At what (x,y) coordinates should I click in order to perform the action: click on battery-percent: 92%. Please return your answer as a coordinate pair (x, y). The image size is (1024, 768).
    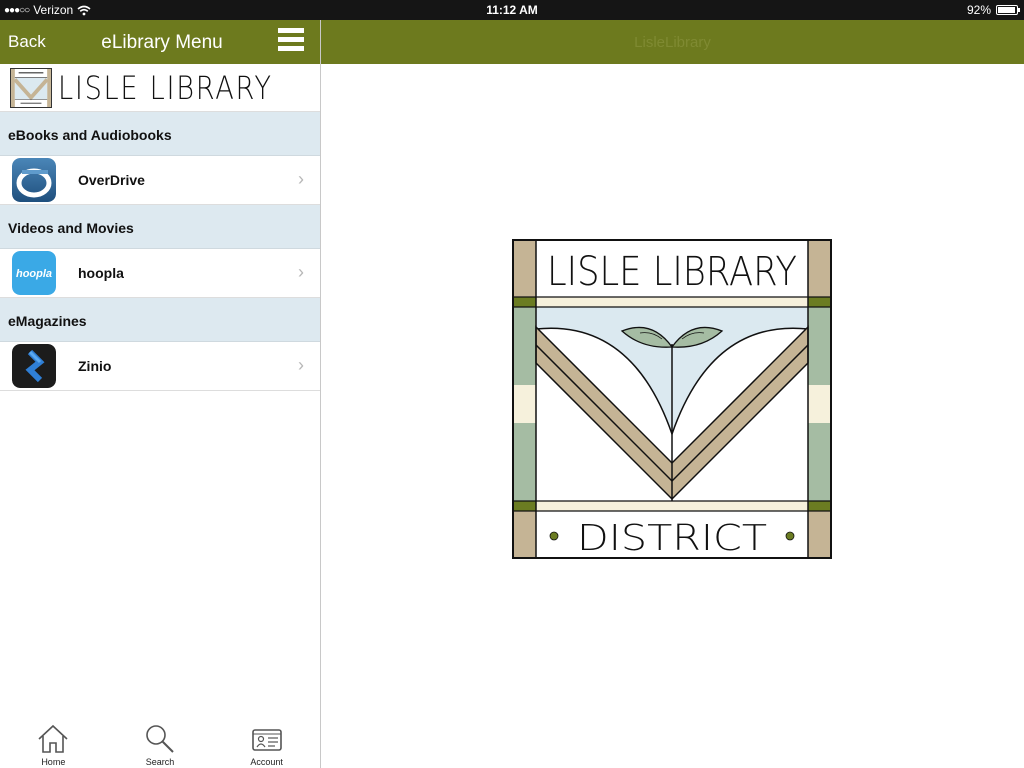
    Looking at the image, I should click on (978, 10).